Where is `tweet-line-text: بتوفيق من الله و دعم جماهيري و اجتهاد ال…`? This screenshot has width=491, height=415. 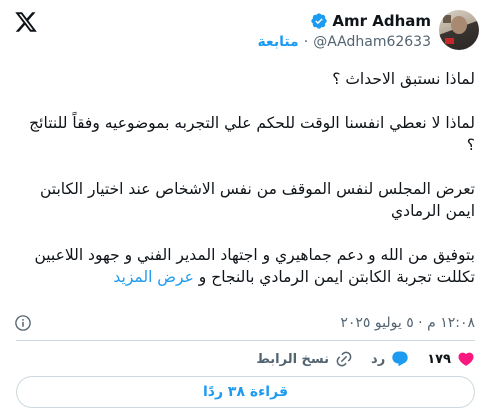 tweet-line-text: بتوفيق من الله و دعم جماهيري و اجتهاد ال… is located at coordinates (254, 266).